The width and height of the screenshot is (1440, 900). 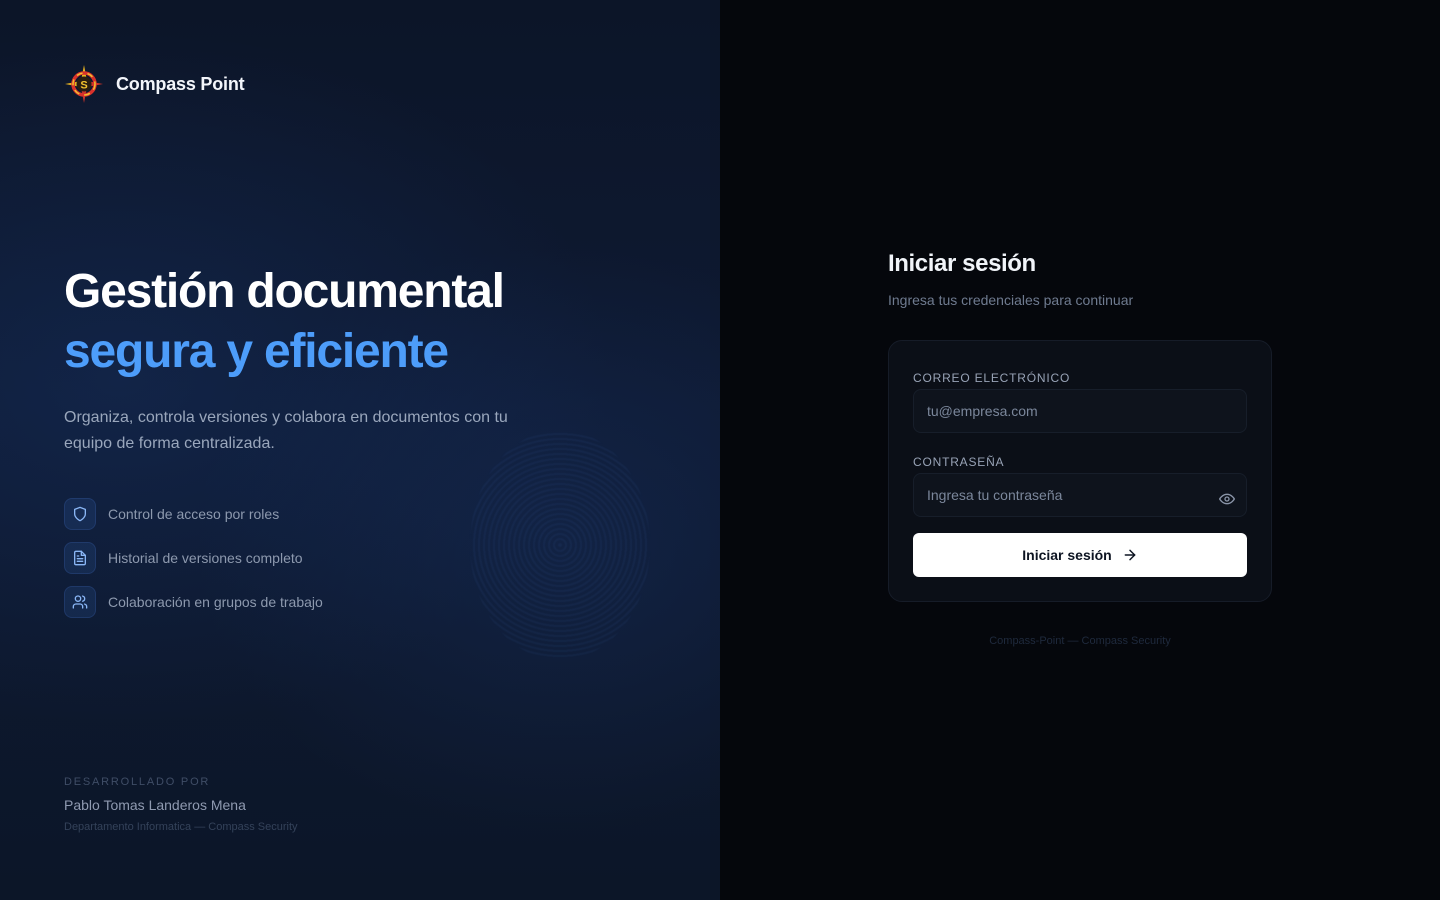 I want to click on email-label: CORREO ELECTRÓNICO, so click(x=992, y=378).